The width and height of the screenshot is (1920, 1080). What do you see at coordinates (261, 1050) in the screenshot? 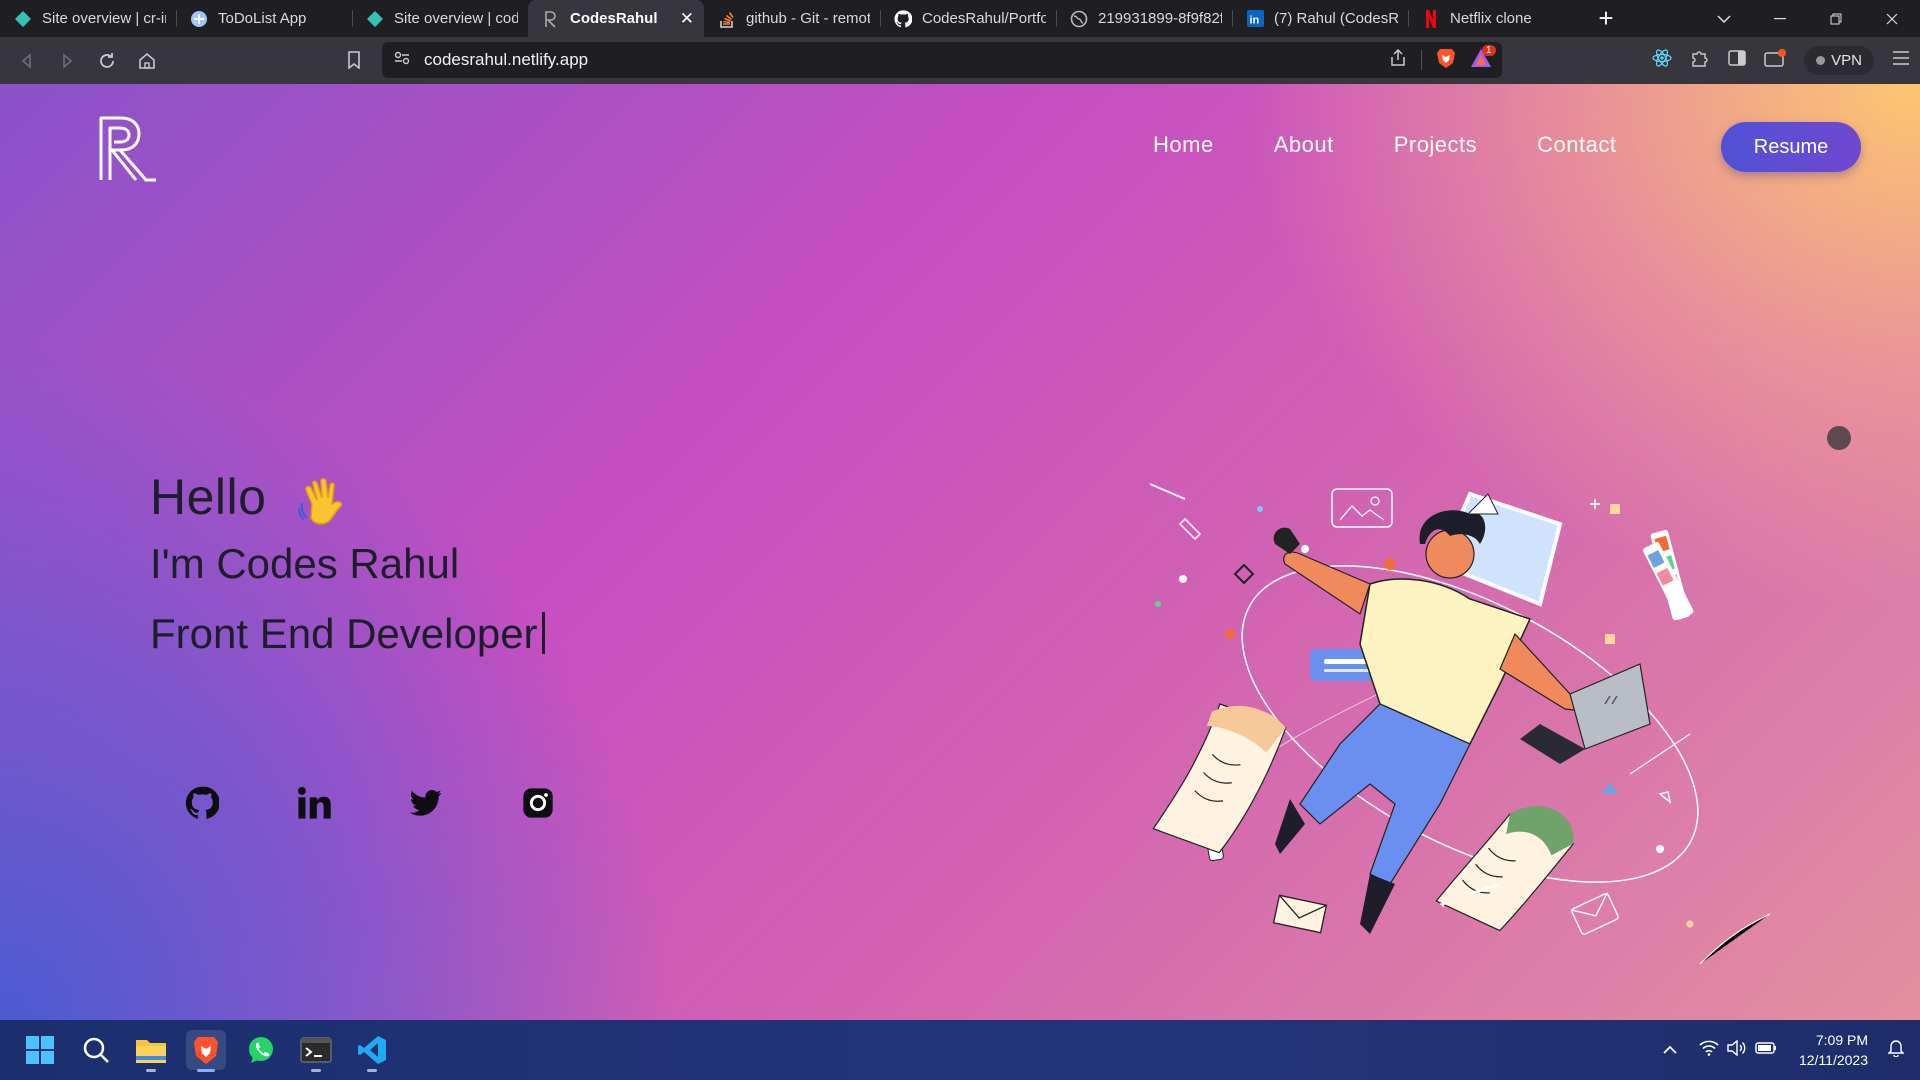
I see `whatsapp-icon` at bounding box center [261, 1050].